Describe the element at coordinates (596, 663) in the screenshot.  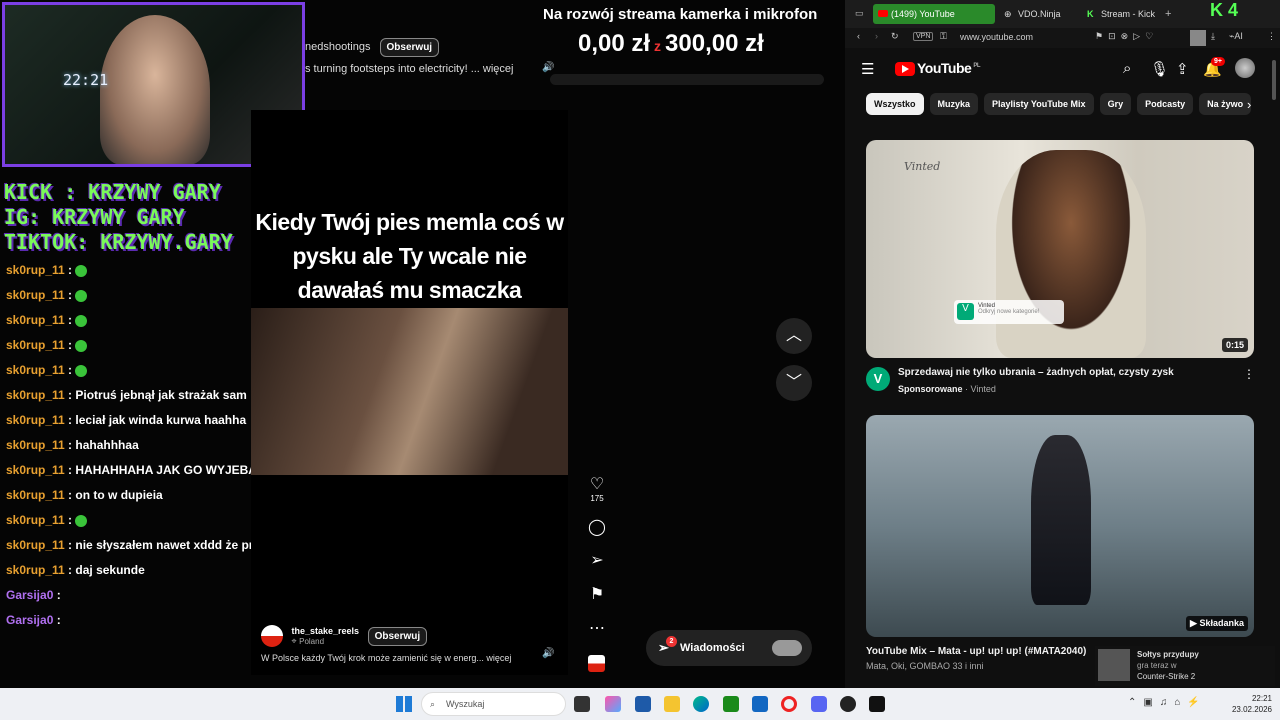
I see `audio-thumbnail` at that location.